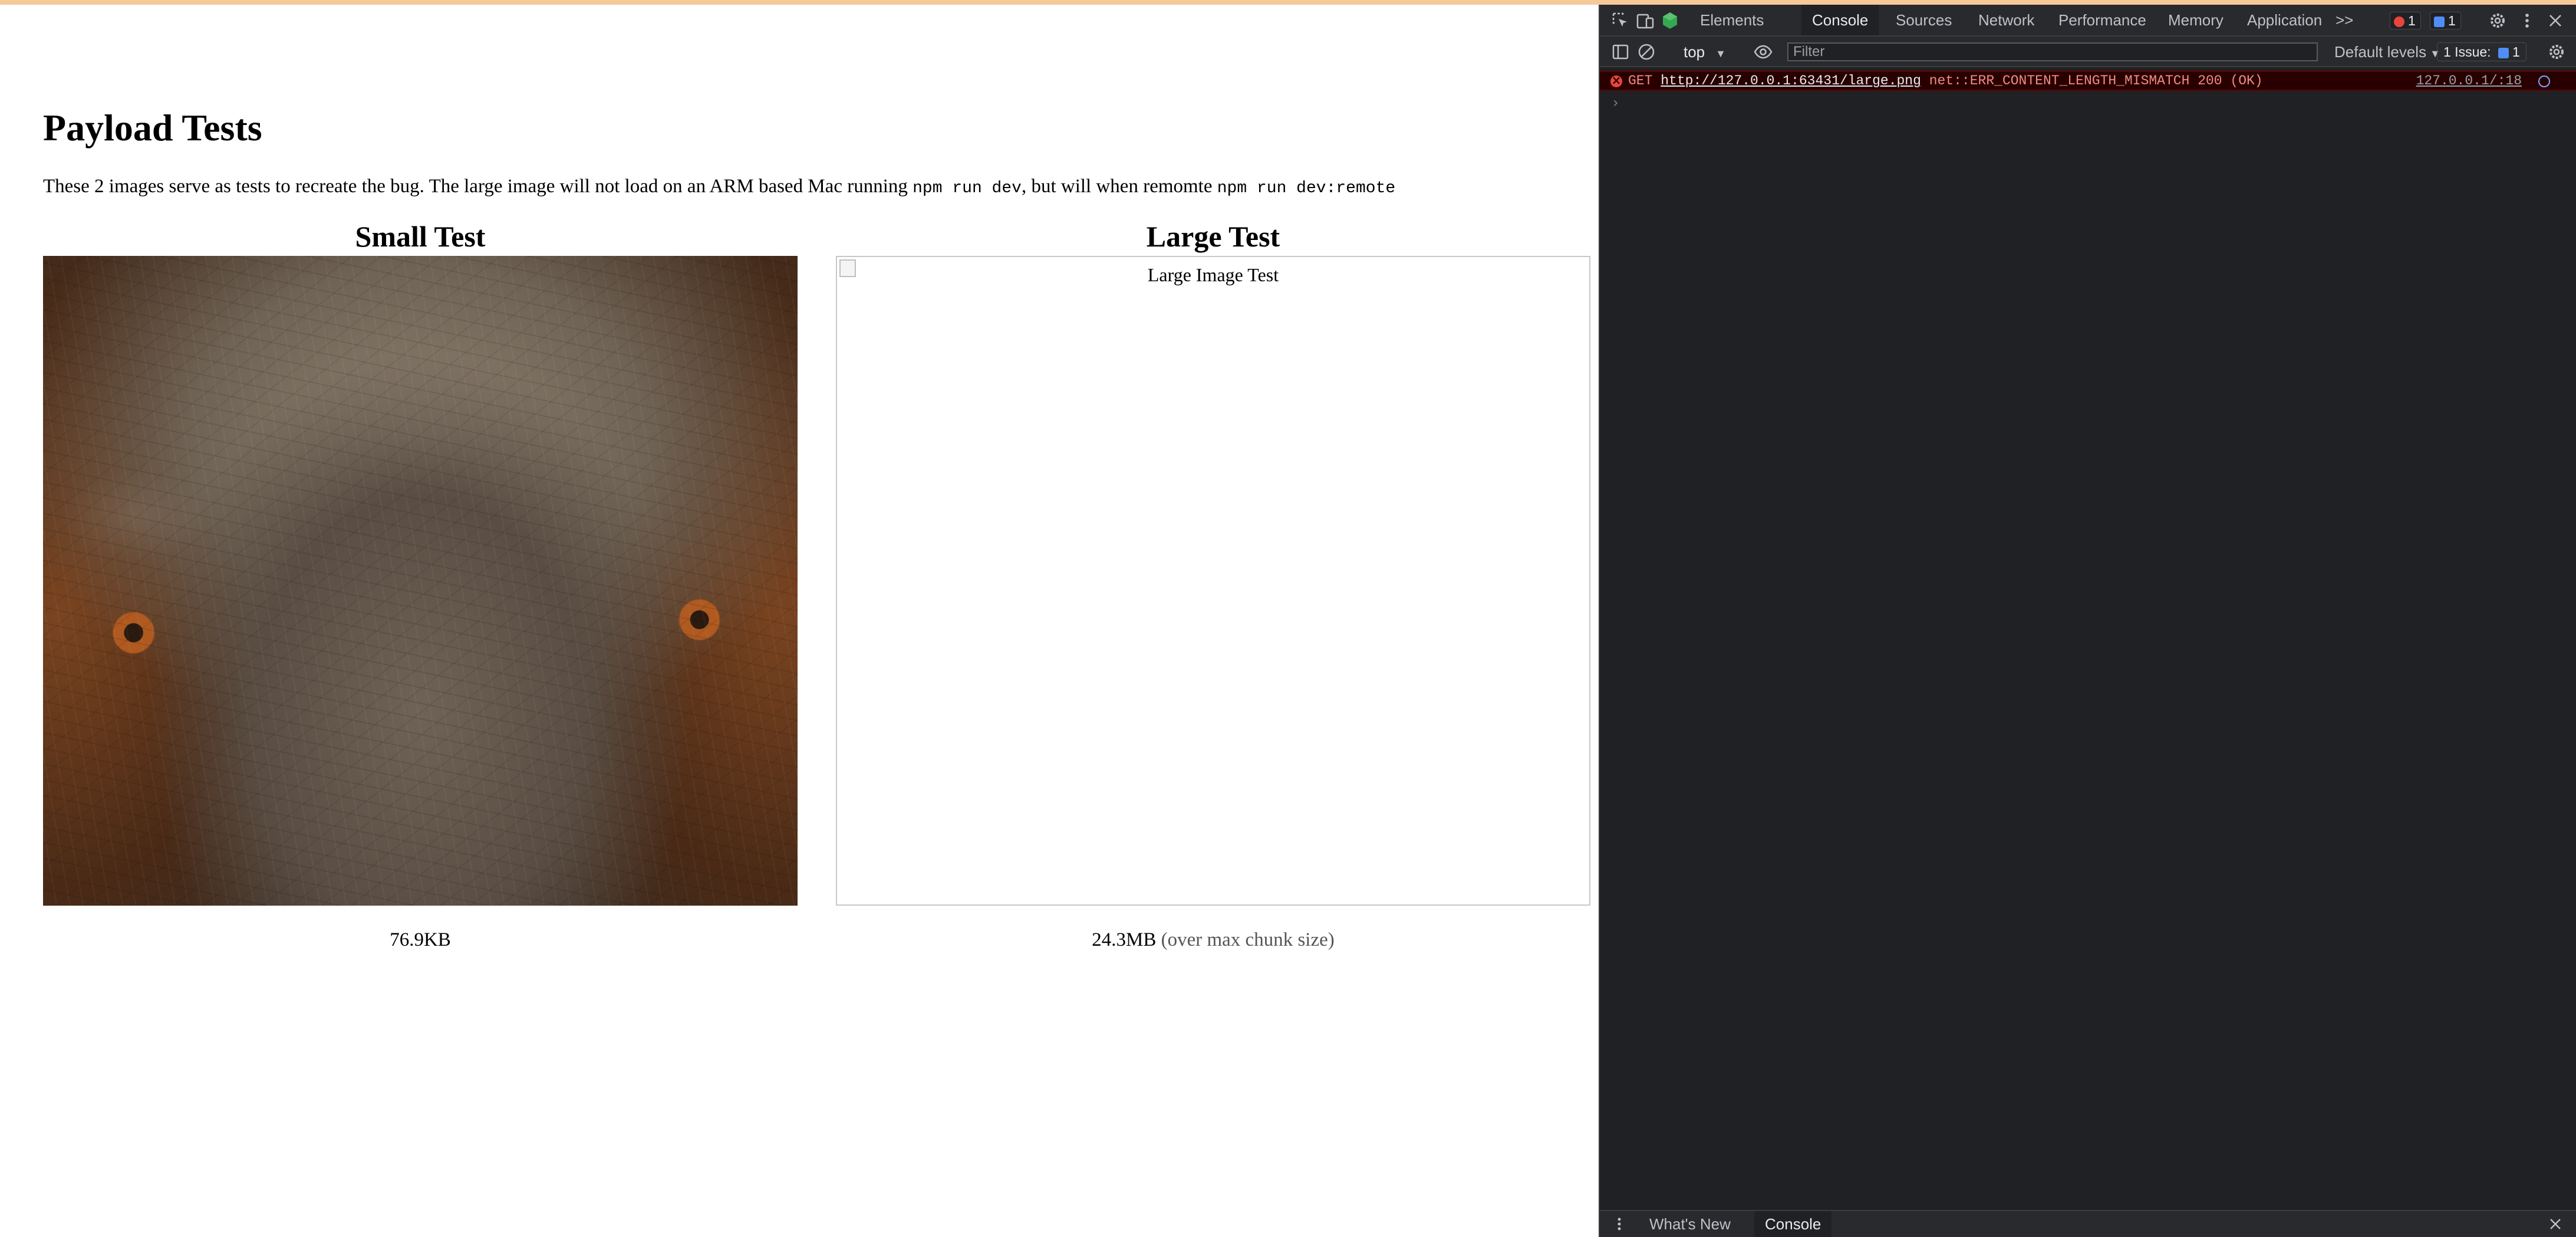 The image size is (2576, 1237). Describe the element at coordinates (1213, 274) in the screenshot. I see `large-image-alt-text: Large Image Test` at that location.